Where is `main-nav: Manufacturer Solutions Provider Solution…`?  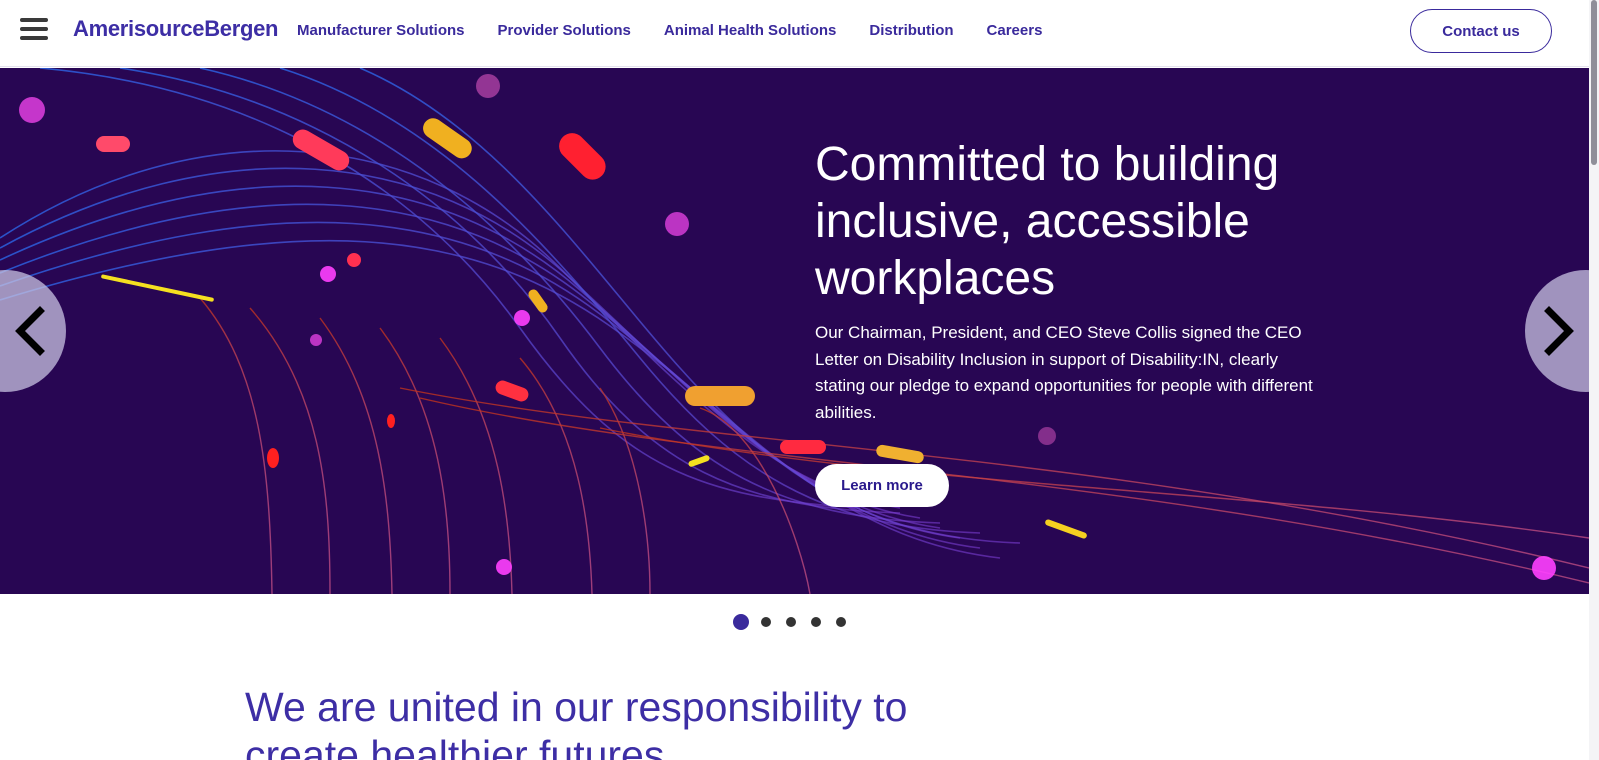
main-nav: Manufacturer Solutions Provider Solution… is located at coordinates (669, 30).